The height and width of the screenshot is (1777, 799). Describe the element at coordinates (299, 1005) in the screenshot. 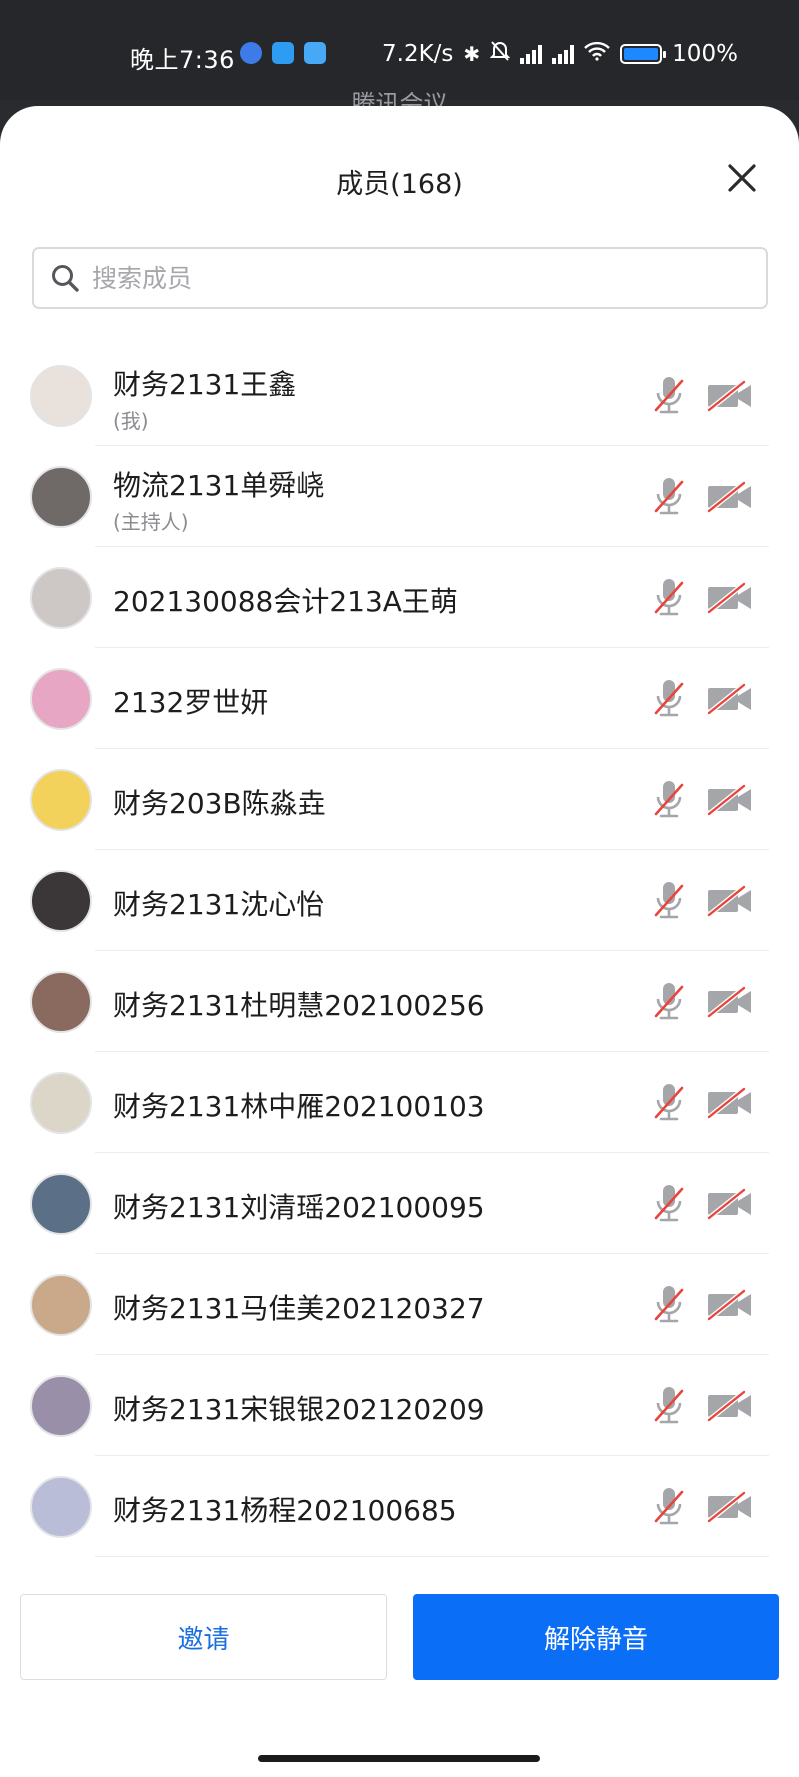

I see `member-name: 财务2131杜明慧202100256` at that location.